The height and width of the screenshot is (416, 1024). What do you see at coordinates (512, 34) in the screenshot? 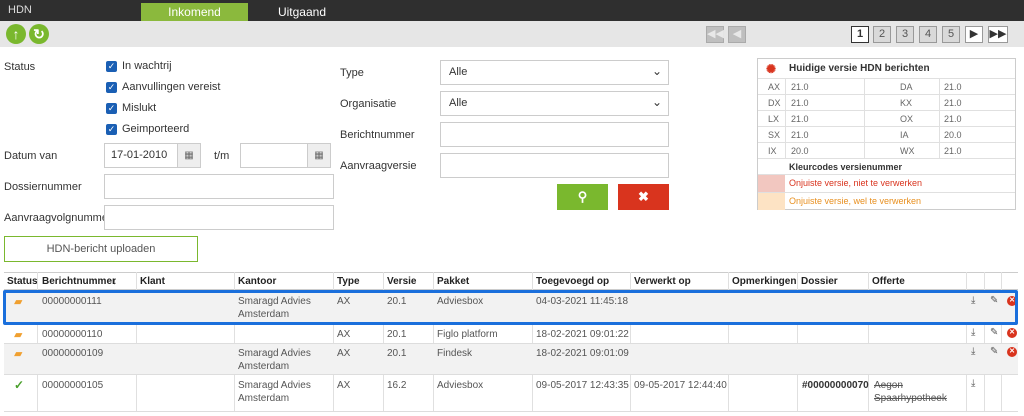
I see `toolbar: ↑ ↻ ◀◀ ◀ 1 2 3 4 5 ▶ ▶▶` at bounding box center [512, 34].